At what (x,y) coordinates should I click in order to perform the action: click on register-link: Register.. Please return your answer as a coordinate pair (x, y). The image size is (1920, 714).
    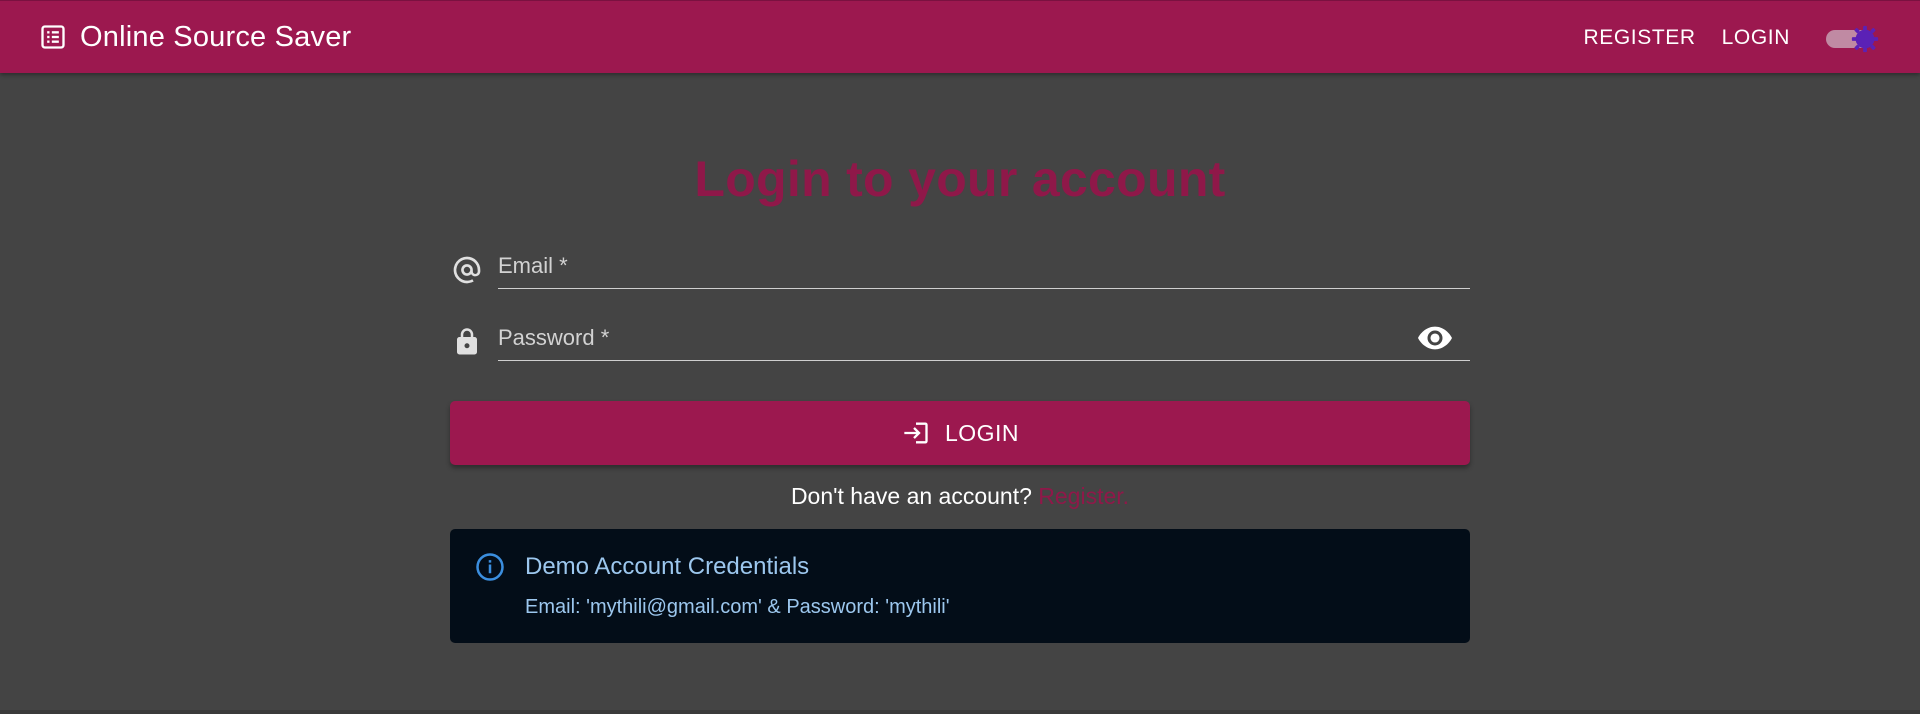
    Looking at the image, I should click on (1083, 496).